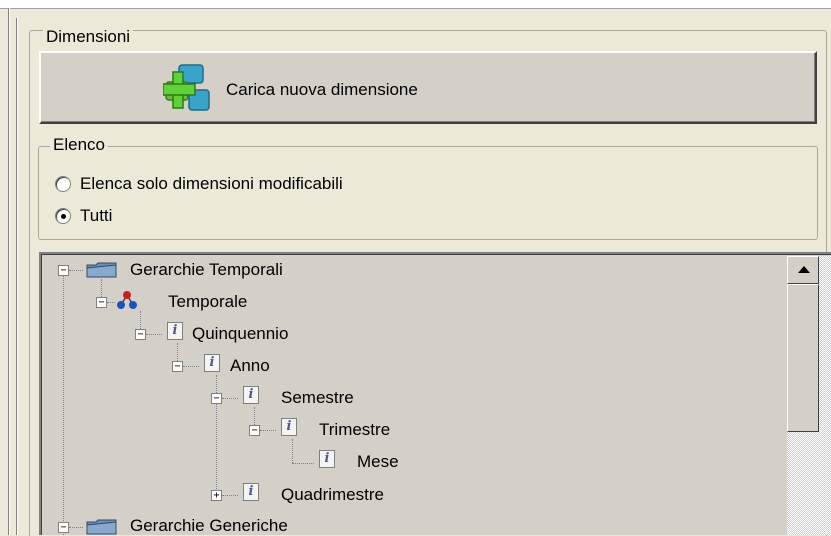 The width and height of the screenshot is (831, 536). I want to click on radio-editable-only, so click(63, 184).